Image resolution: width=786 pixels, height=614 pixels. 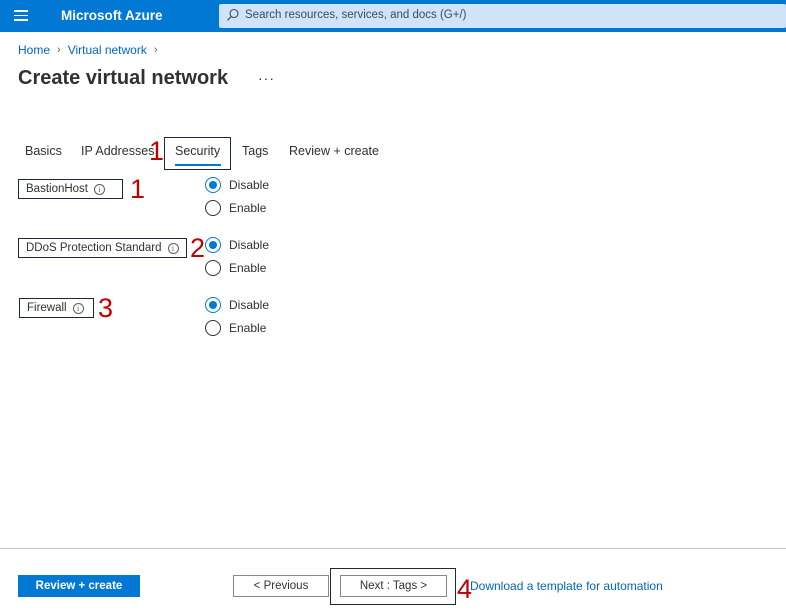 I want to click on download-template-link: Download a template for automation, so click(x=566, y=586).